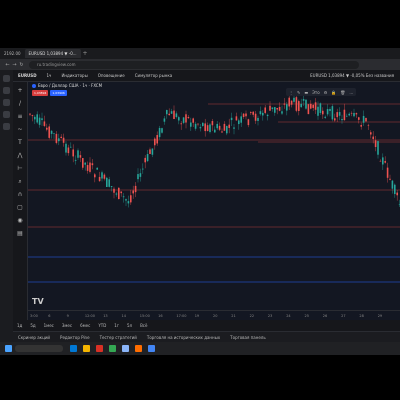 This screenshot has height=400, width=400. What do you see at coordinates (291, 92) in the screenshot?
I see `drag-handle-icon: ⋮` at bounding box center [291, 92].